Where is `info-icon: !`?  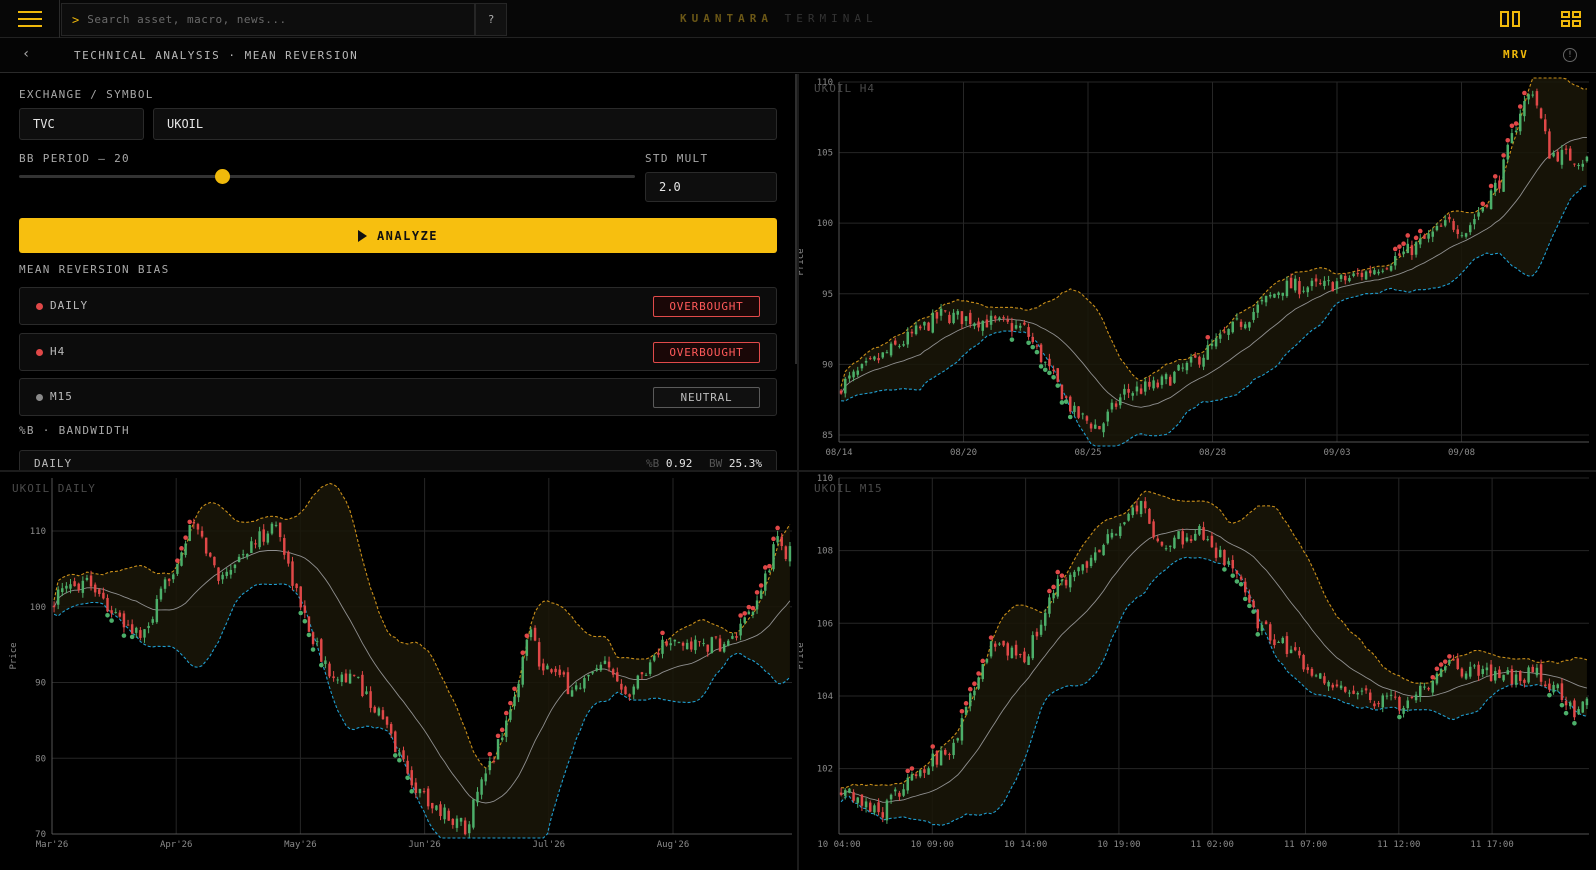 info-icon: ! is located at coordinates (1570, 55).